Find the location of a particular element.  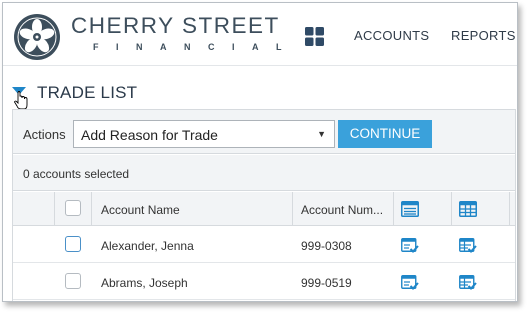

section-title: TRADE LIST is located at coordinates (87, 92).